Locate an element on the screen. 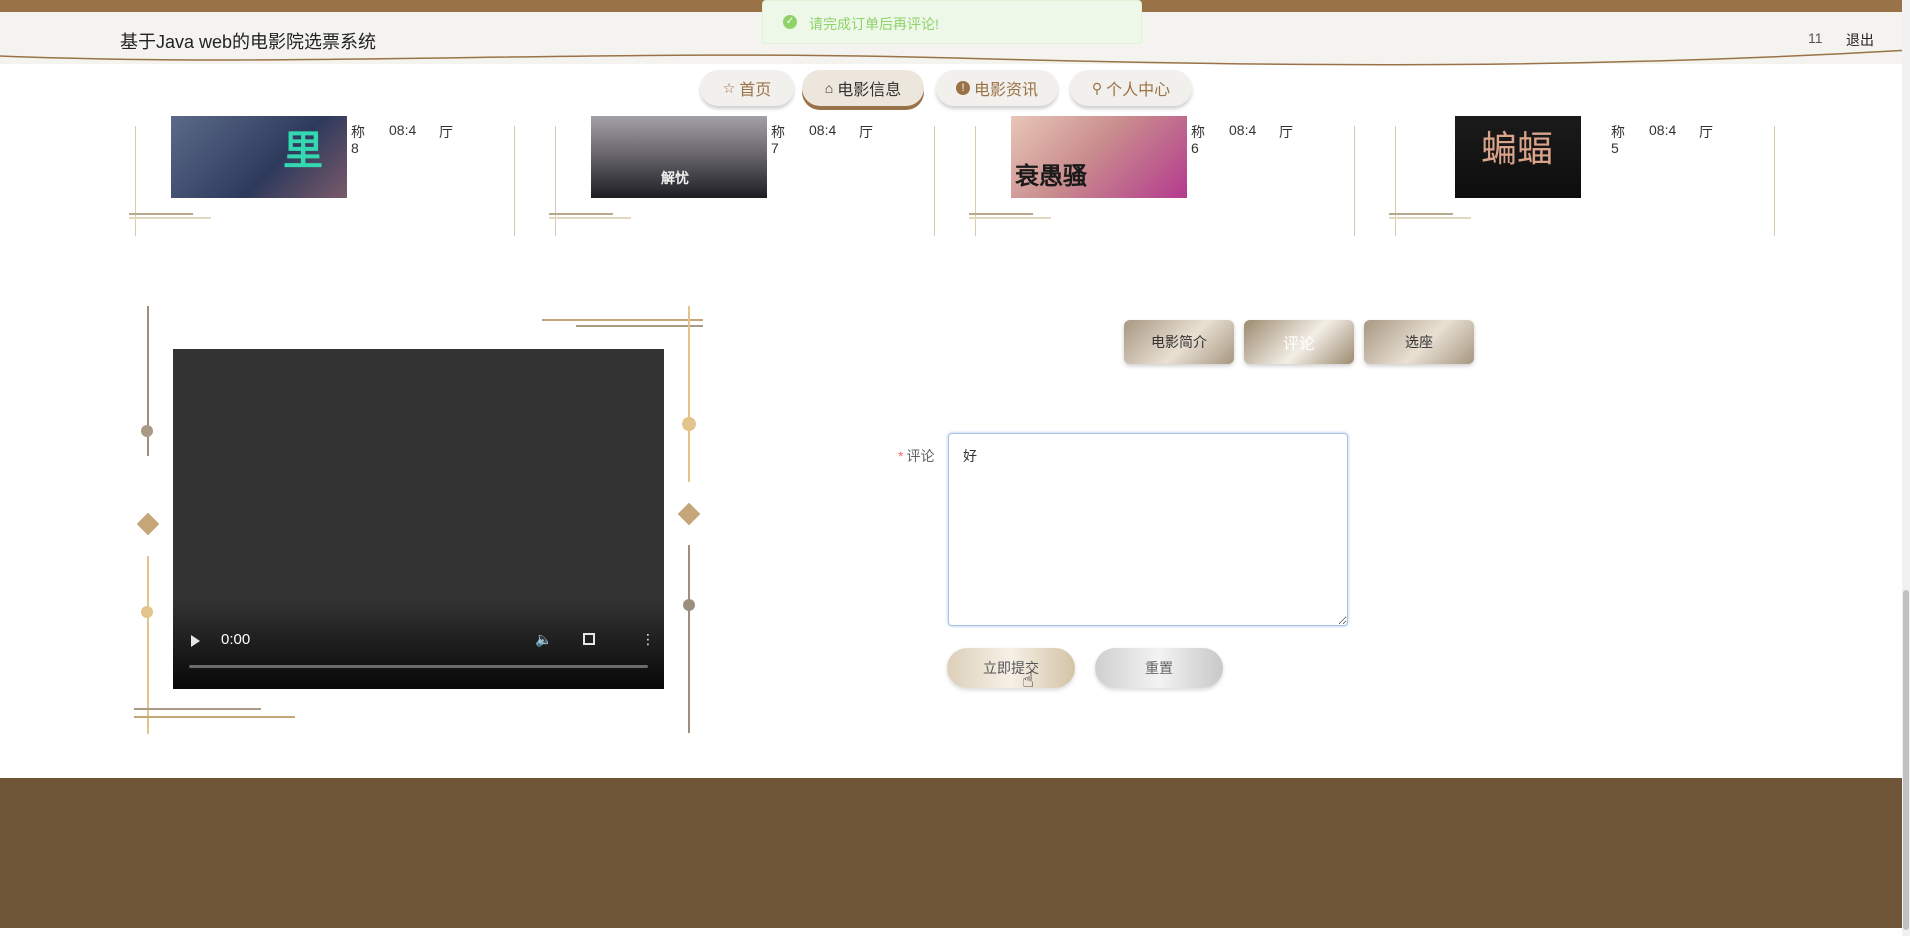 Image resolution: width=1910 pixels, height=936 pixels. comment-label: * 评论 is located at coordinates (916, 456).